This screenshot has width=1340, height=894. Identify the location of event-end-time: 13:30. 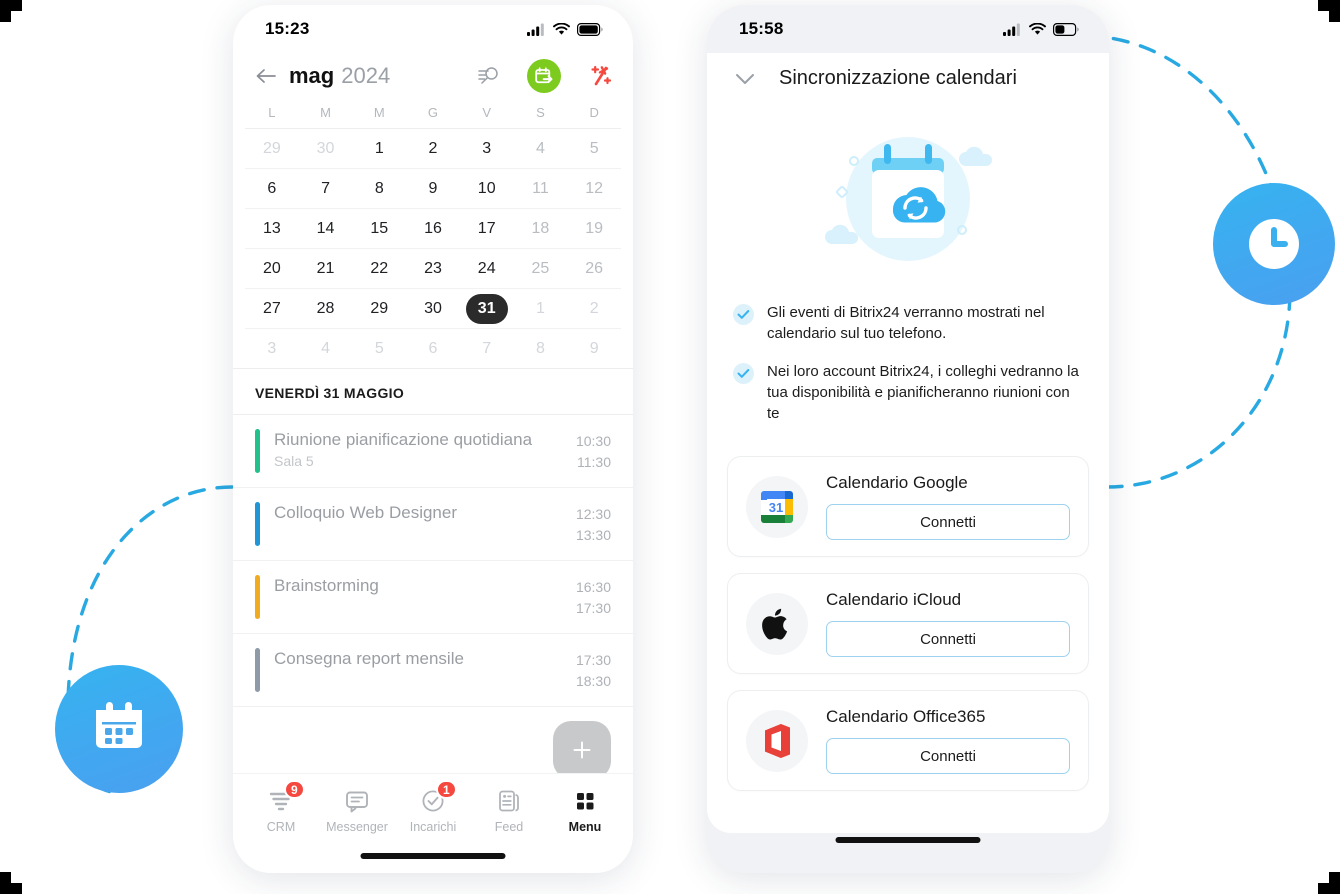
(593, 535).